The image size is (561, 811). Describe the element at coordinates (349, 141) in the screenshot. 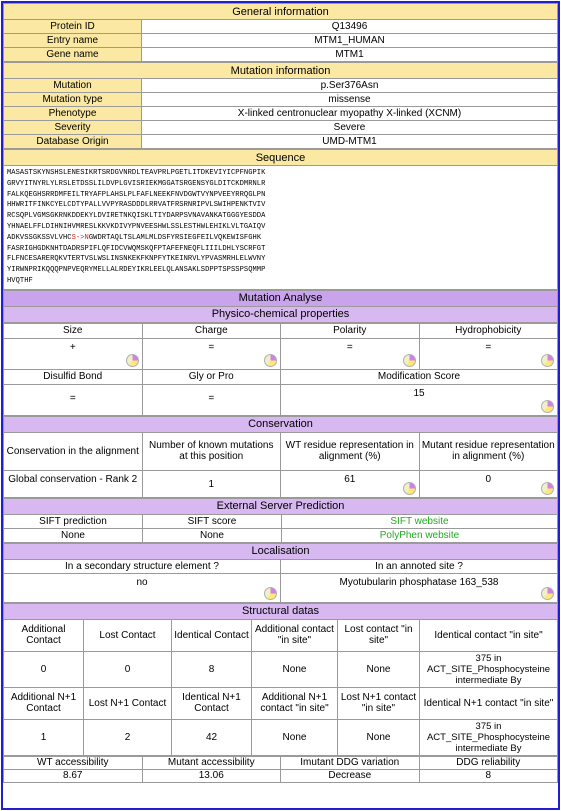

I see `database-origin-value: UMD-MTM1` at that location.